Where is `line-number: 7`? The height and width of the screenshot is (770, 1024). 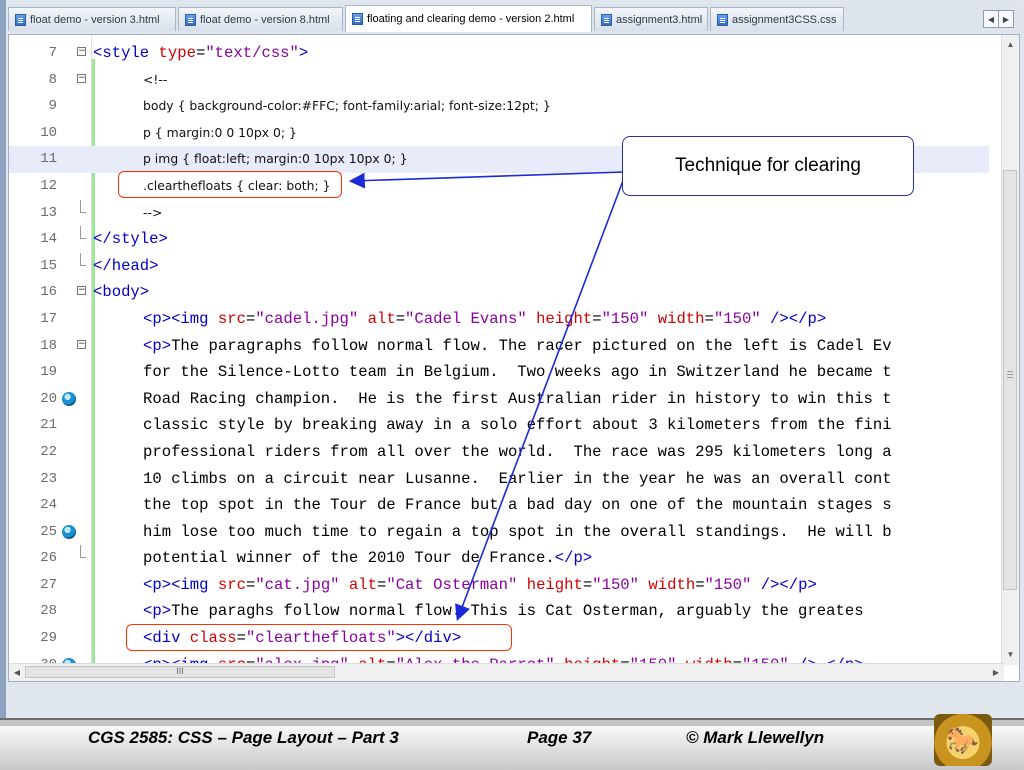
line-number: 7 is located at coordinates (52, 53).